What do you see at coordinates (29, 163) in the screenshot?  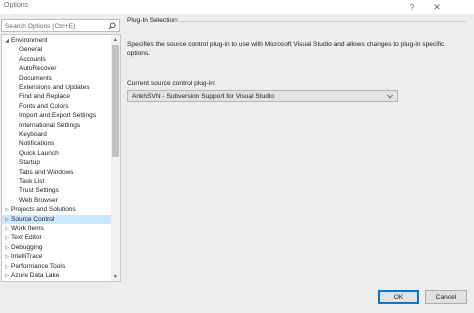 I see `tree-item-label: Startup` at bounding box center [29, 163].